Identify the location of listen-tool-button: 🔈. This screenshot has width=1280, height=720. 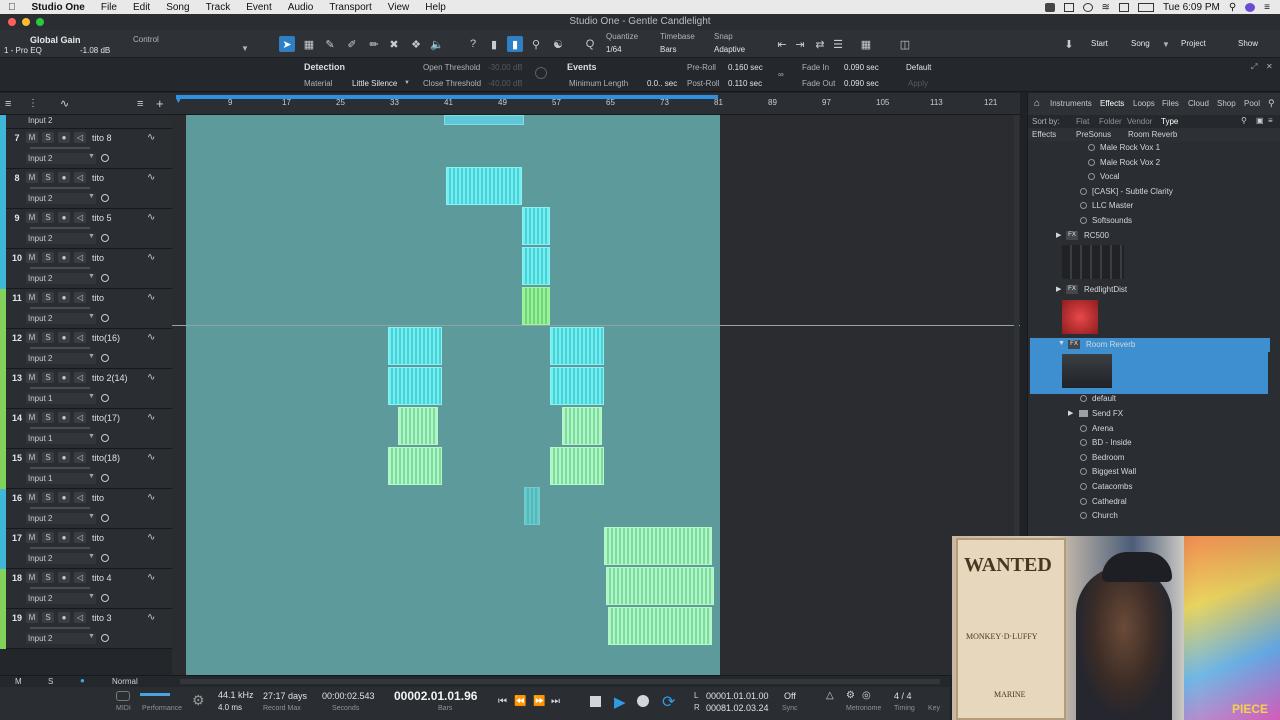
(437, 44).